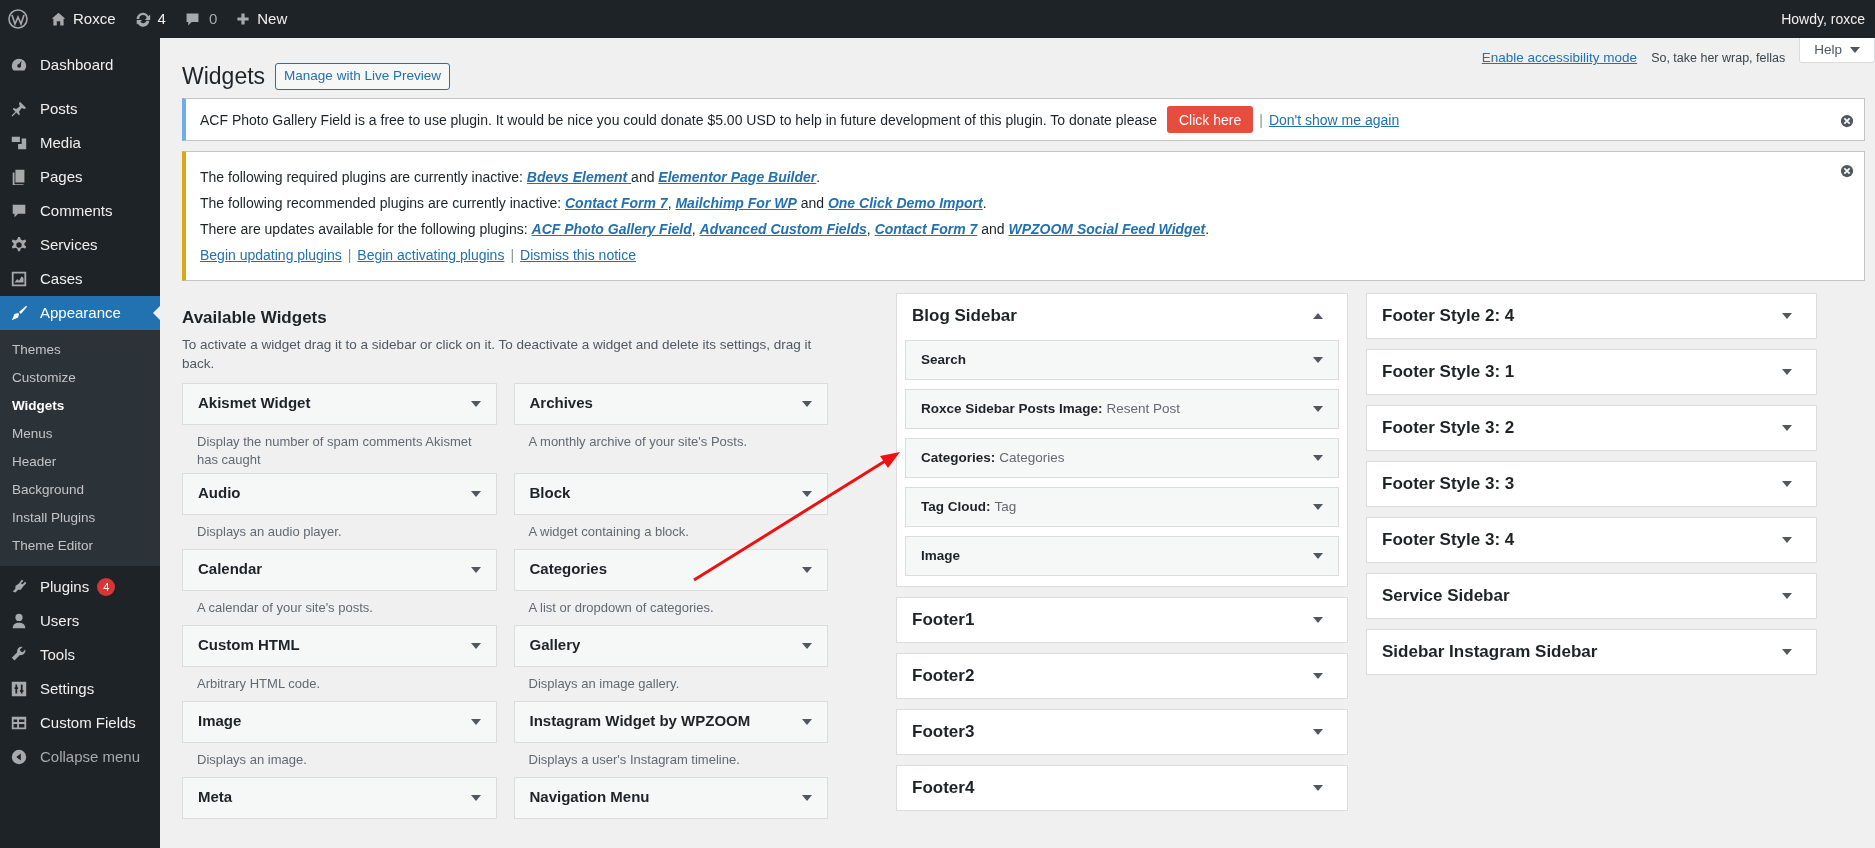 The height and width of the screenshot is (848, 1875). I want to click on widget-name: Navigation Menu, so click(589, 797).